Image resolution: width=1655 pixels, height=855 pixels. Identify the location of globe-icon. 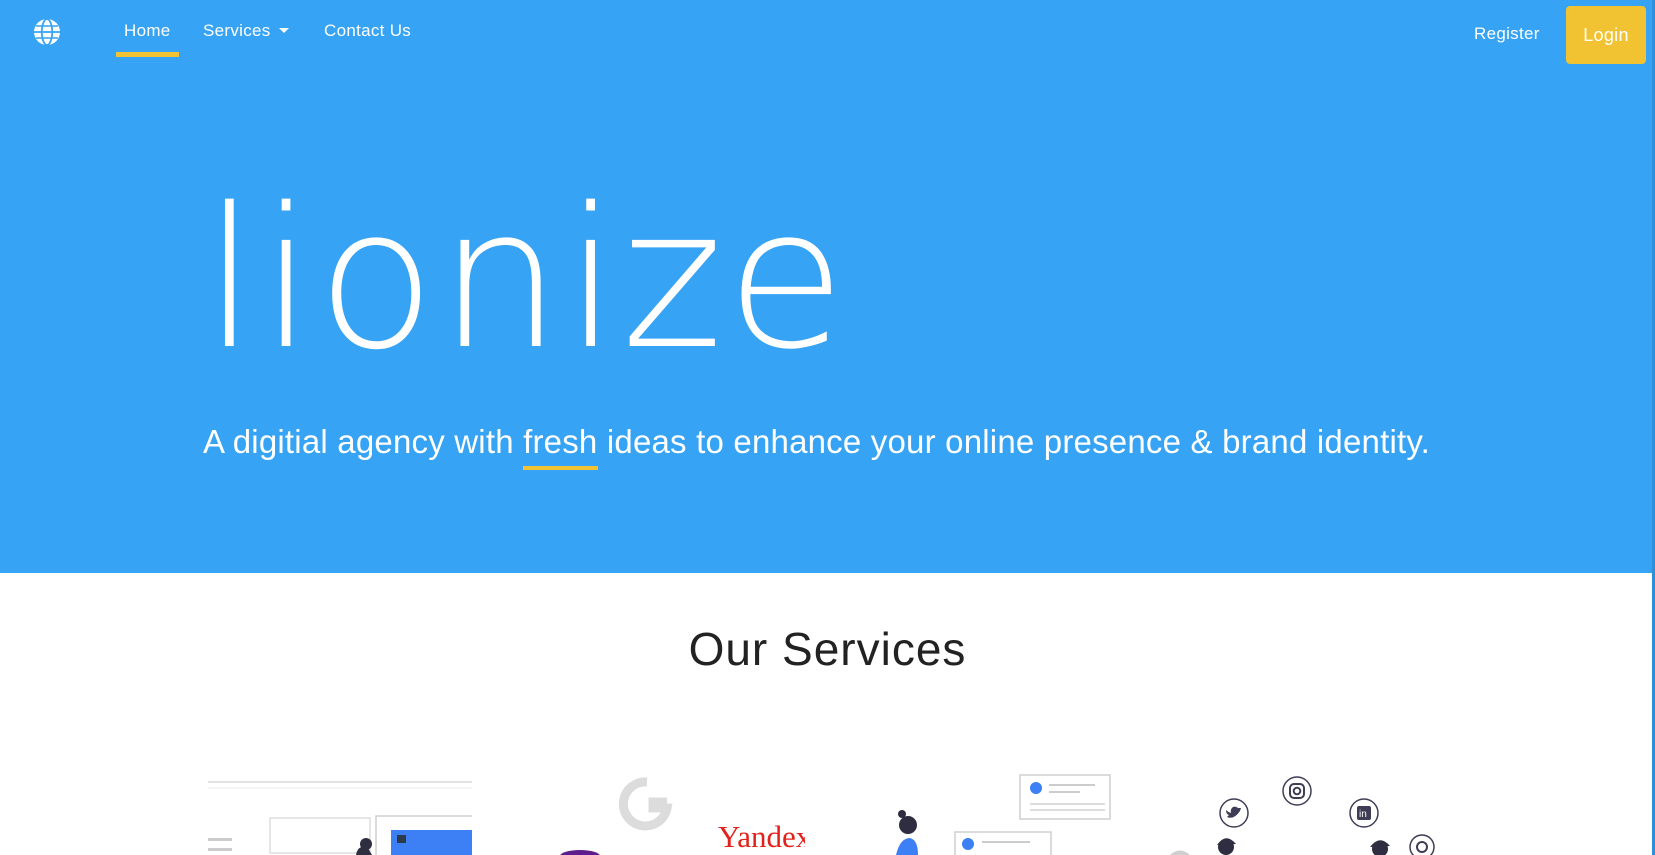
(47, 32).